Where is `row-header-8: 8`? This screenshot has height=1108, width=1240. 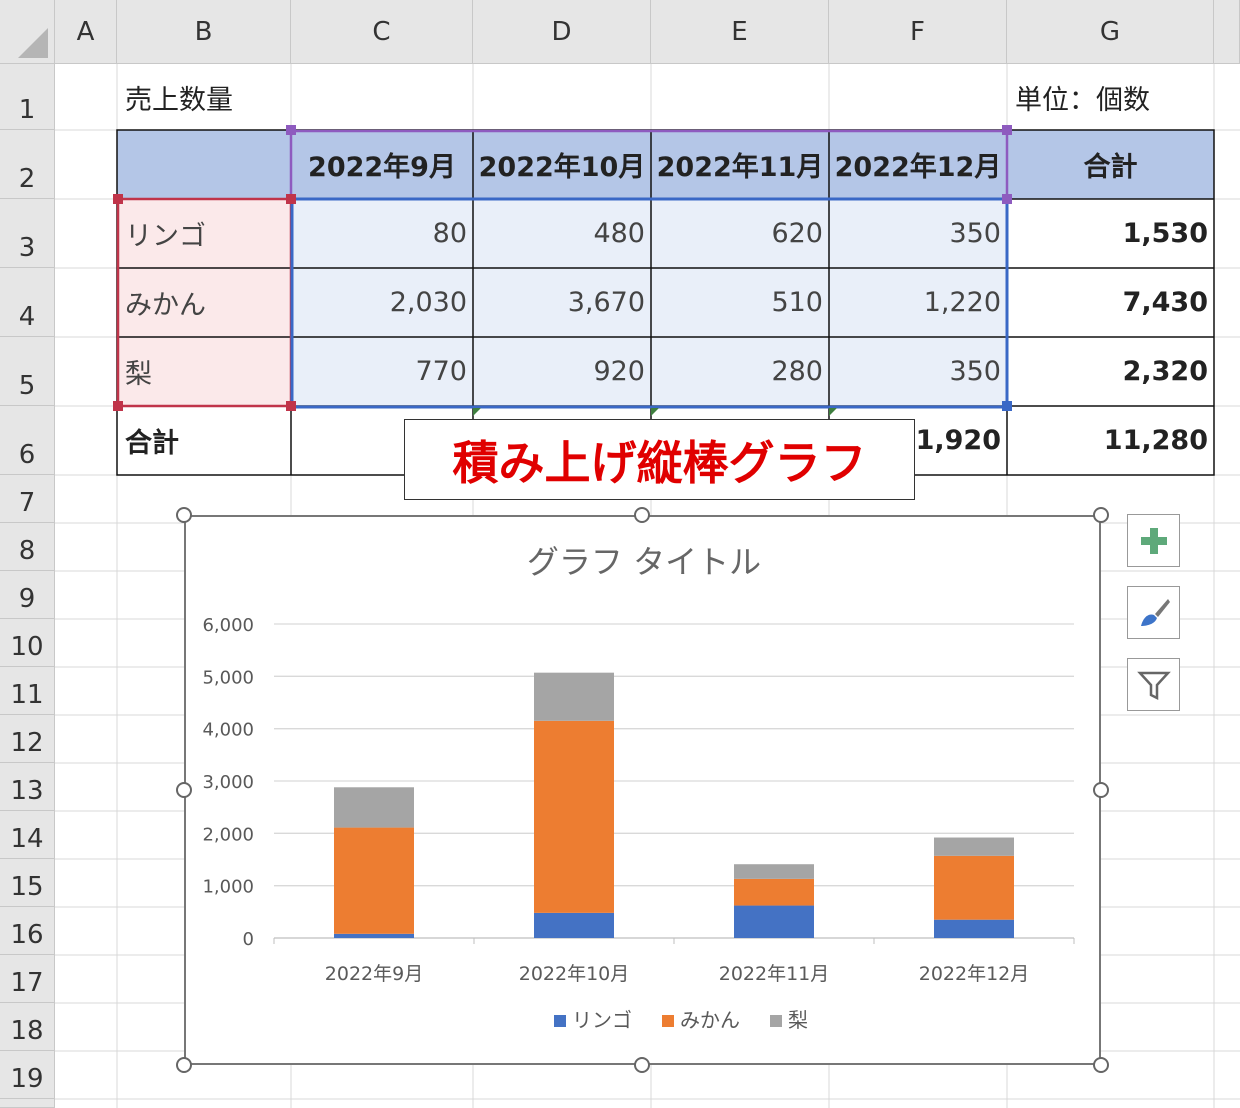
row-header-8: 8 is located at coordinates (27, 547).